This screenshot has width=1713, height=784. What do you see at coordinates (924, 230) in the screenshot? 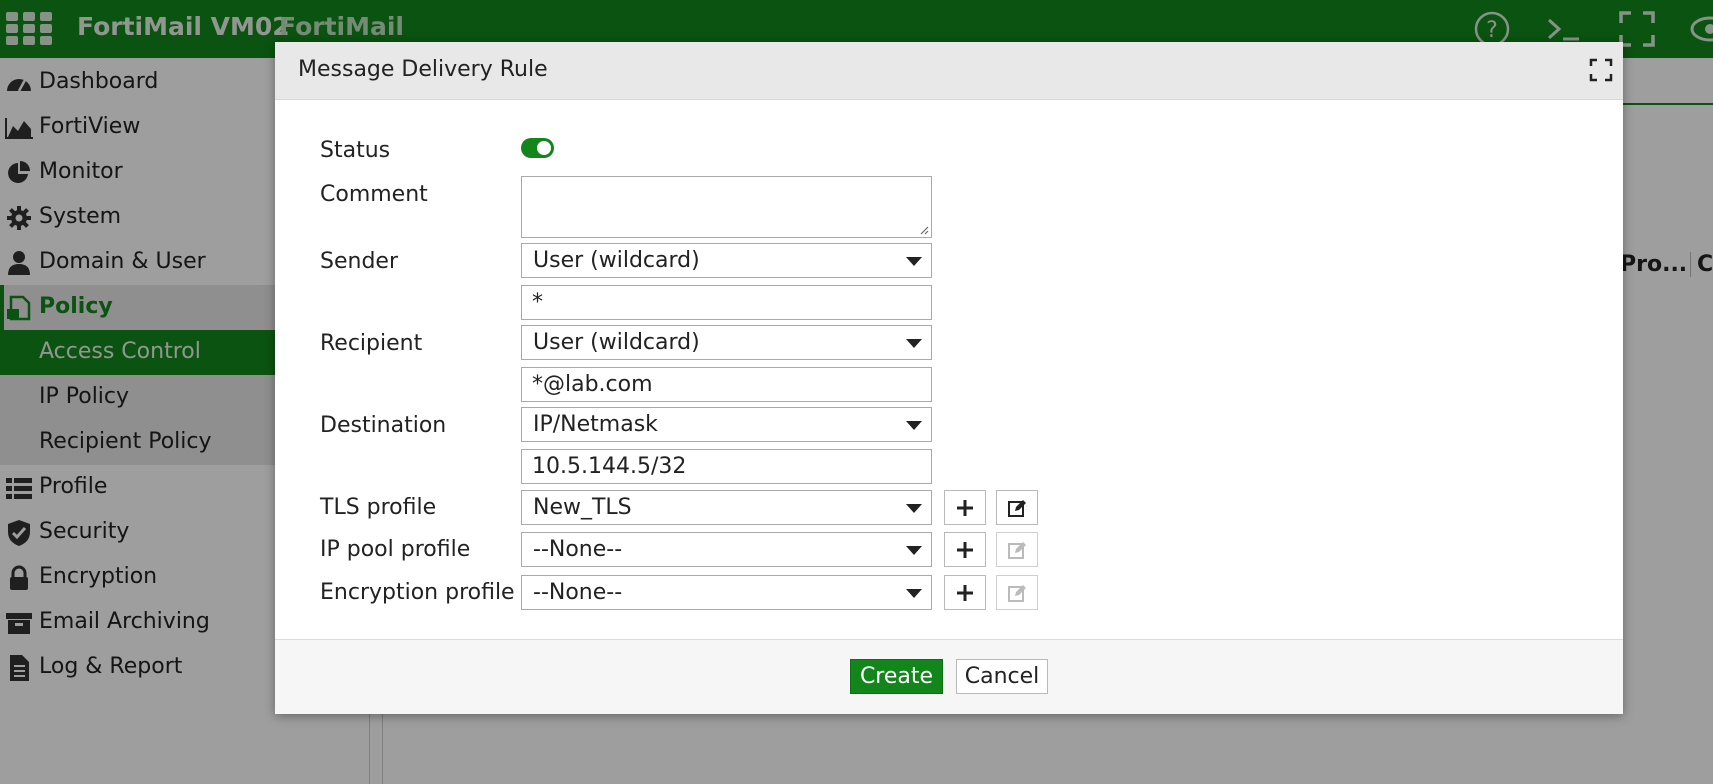
I see `resize-grip-icon` at bounding box center [924, 230].